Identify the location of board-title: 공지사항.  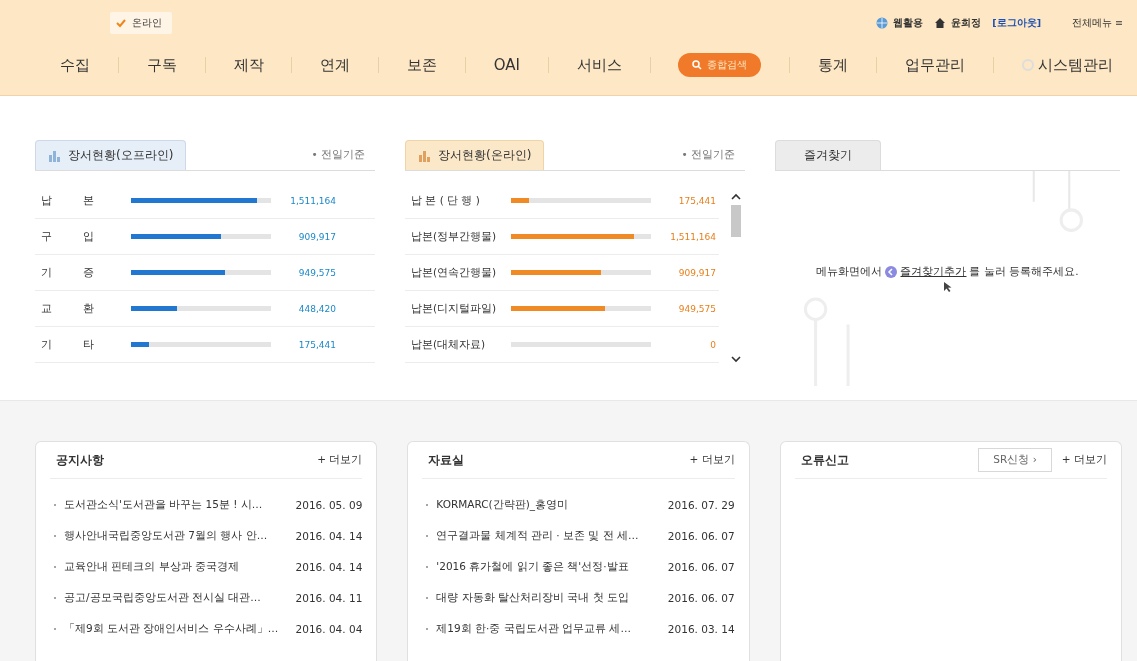
(80, 460).